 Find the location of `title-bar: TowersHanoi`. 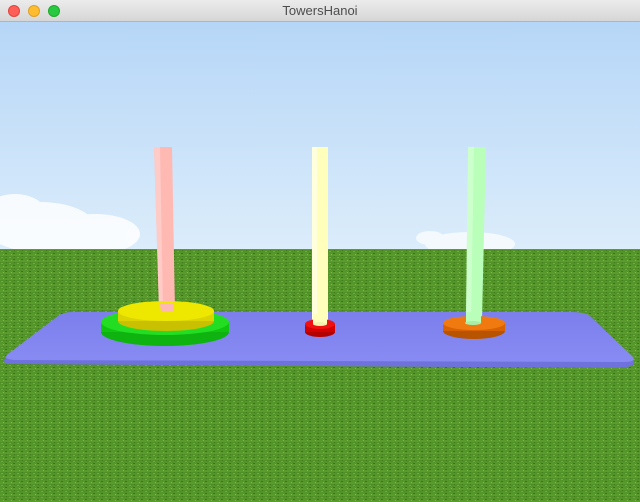

title-bar: TowersHanoi is located at coordinates (320, 11).